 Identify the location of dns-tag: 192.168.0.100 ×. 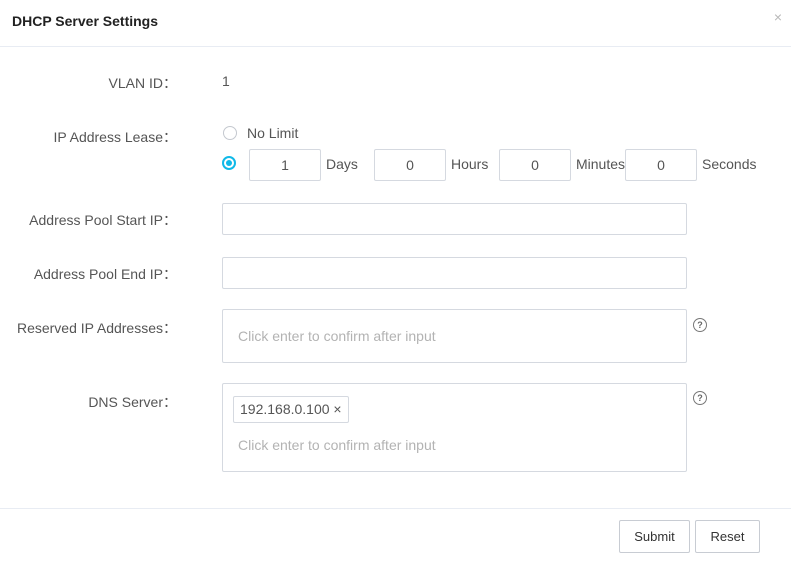
(291, 409).